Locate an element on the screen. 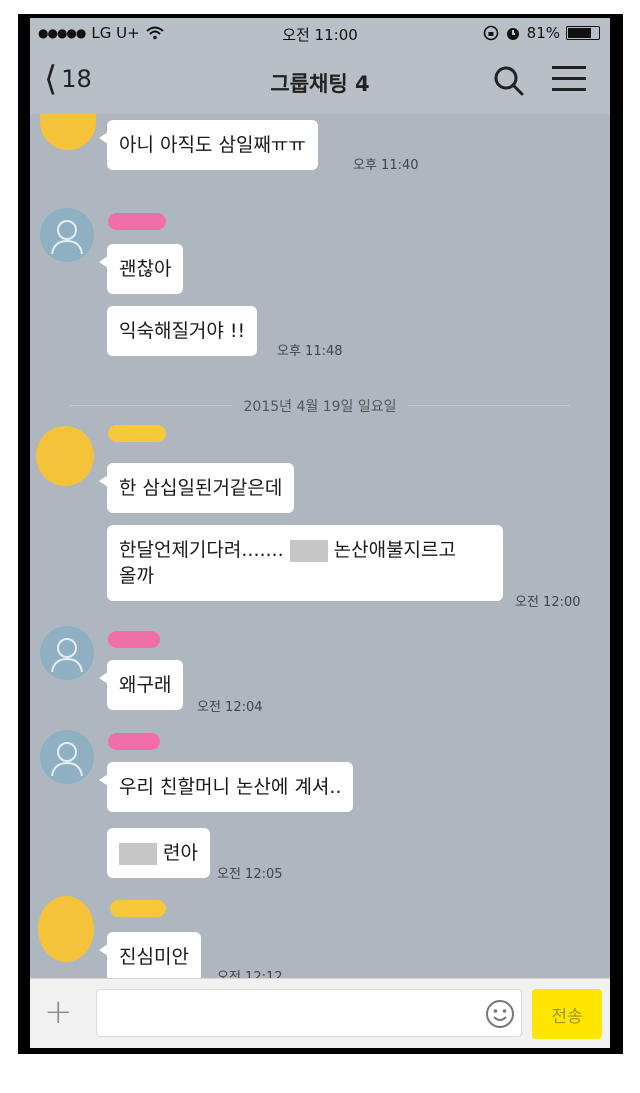  message-bubble: 왜구래 is located at coordinates (141, 685).